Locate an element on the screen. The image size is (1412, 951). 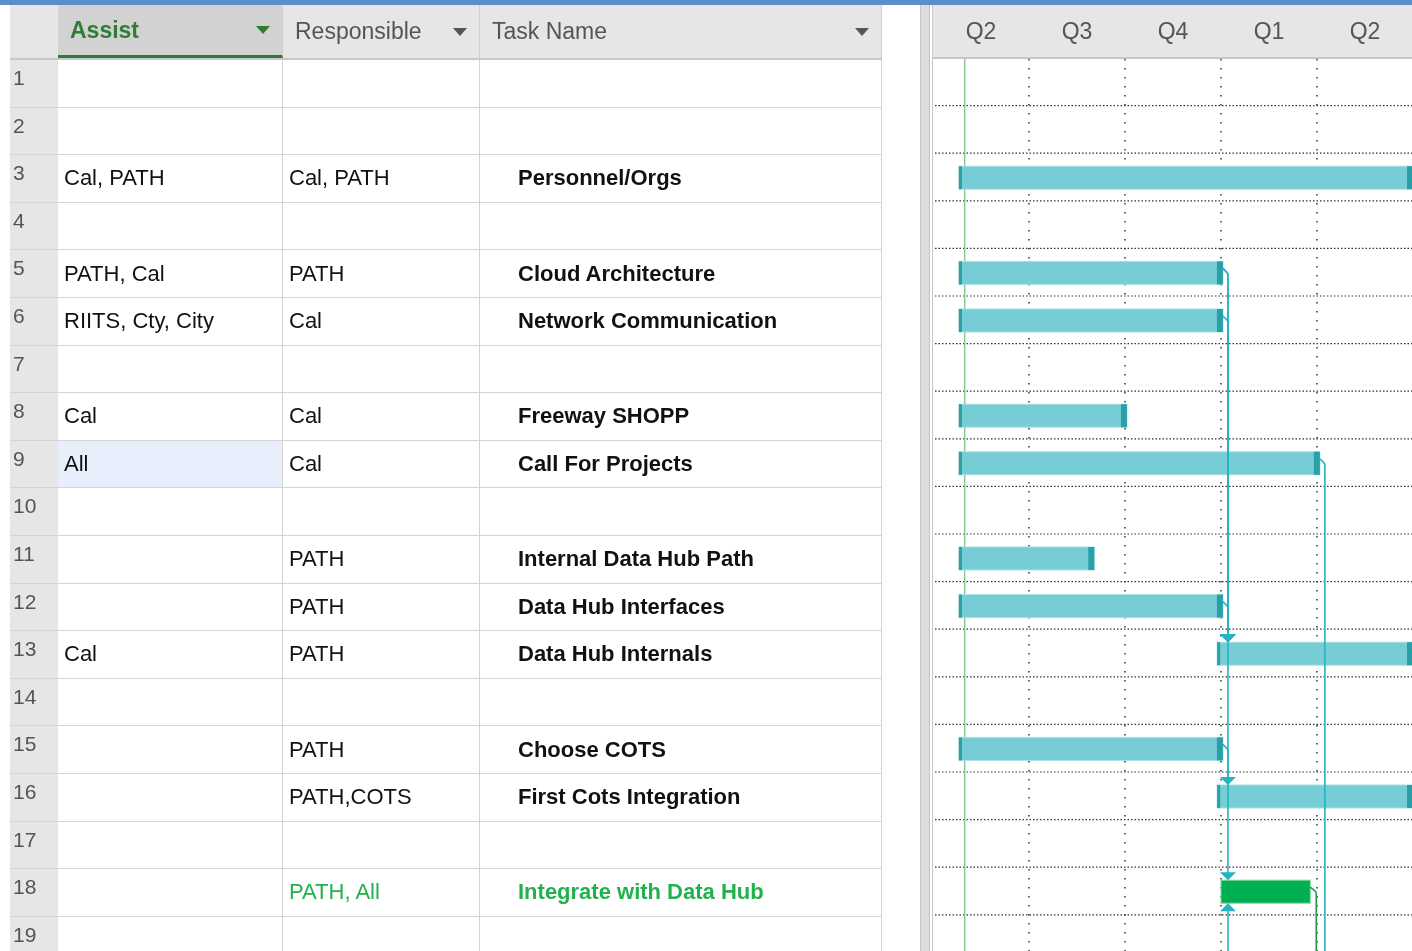
quarter-label: Q3 is located at coordinates (1077, 31).